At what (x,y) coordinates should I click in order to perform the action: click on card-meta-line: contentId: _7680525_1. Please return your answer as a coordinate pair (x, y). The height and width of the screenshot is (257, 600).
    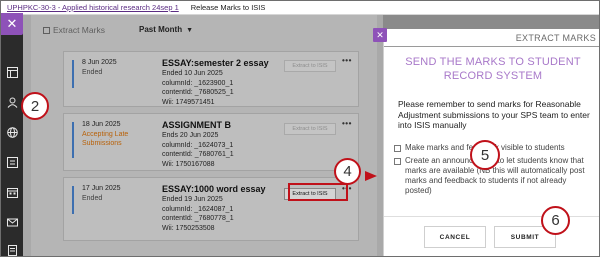
    Looking at the image, I should click on (198, 92).